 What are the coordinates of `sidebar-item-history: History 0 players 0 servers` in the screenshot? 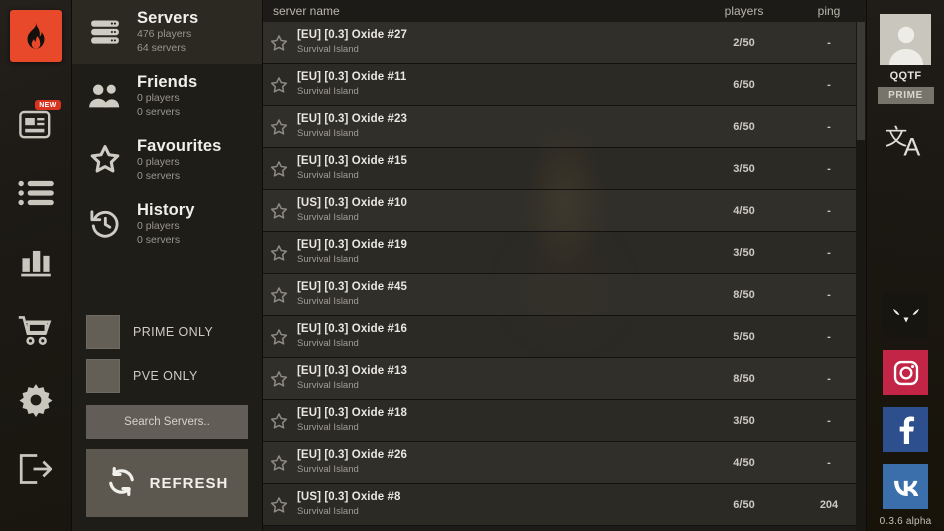 It's located at (167, 224).